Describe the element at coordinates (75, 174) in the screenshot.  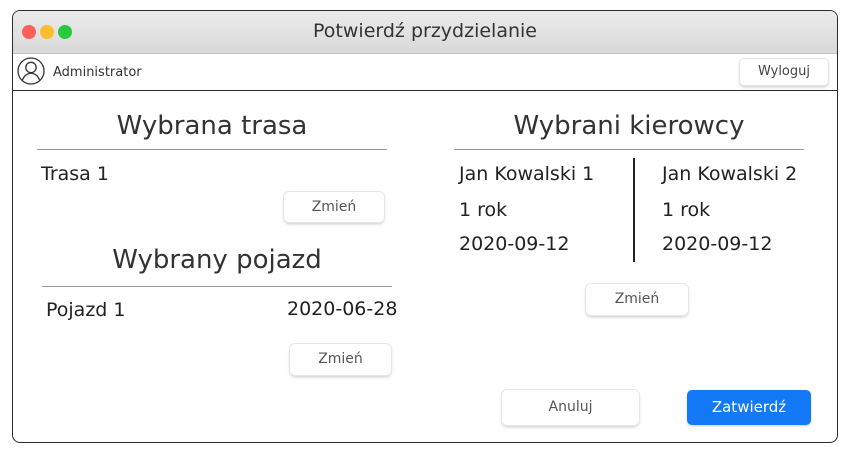
I see `route-name: Trasa 1` at that location.